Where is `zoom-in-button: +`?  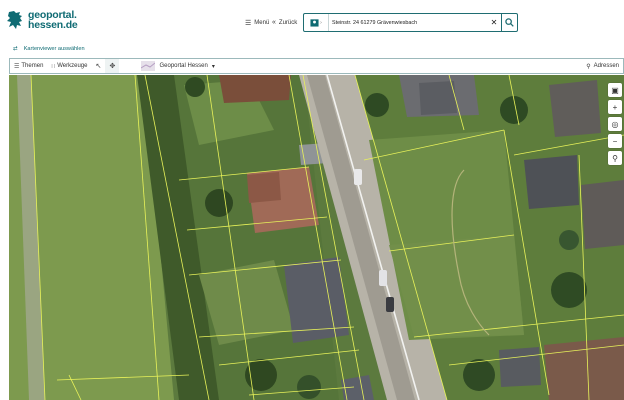
zoom-in-button: + is located at coordinates (615, 107).